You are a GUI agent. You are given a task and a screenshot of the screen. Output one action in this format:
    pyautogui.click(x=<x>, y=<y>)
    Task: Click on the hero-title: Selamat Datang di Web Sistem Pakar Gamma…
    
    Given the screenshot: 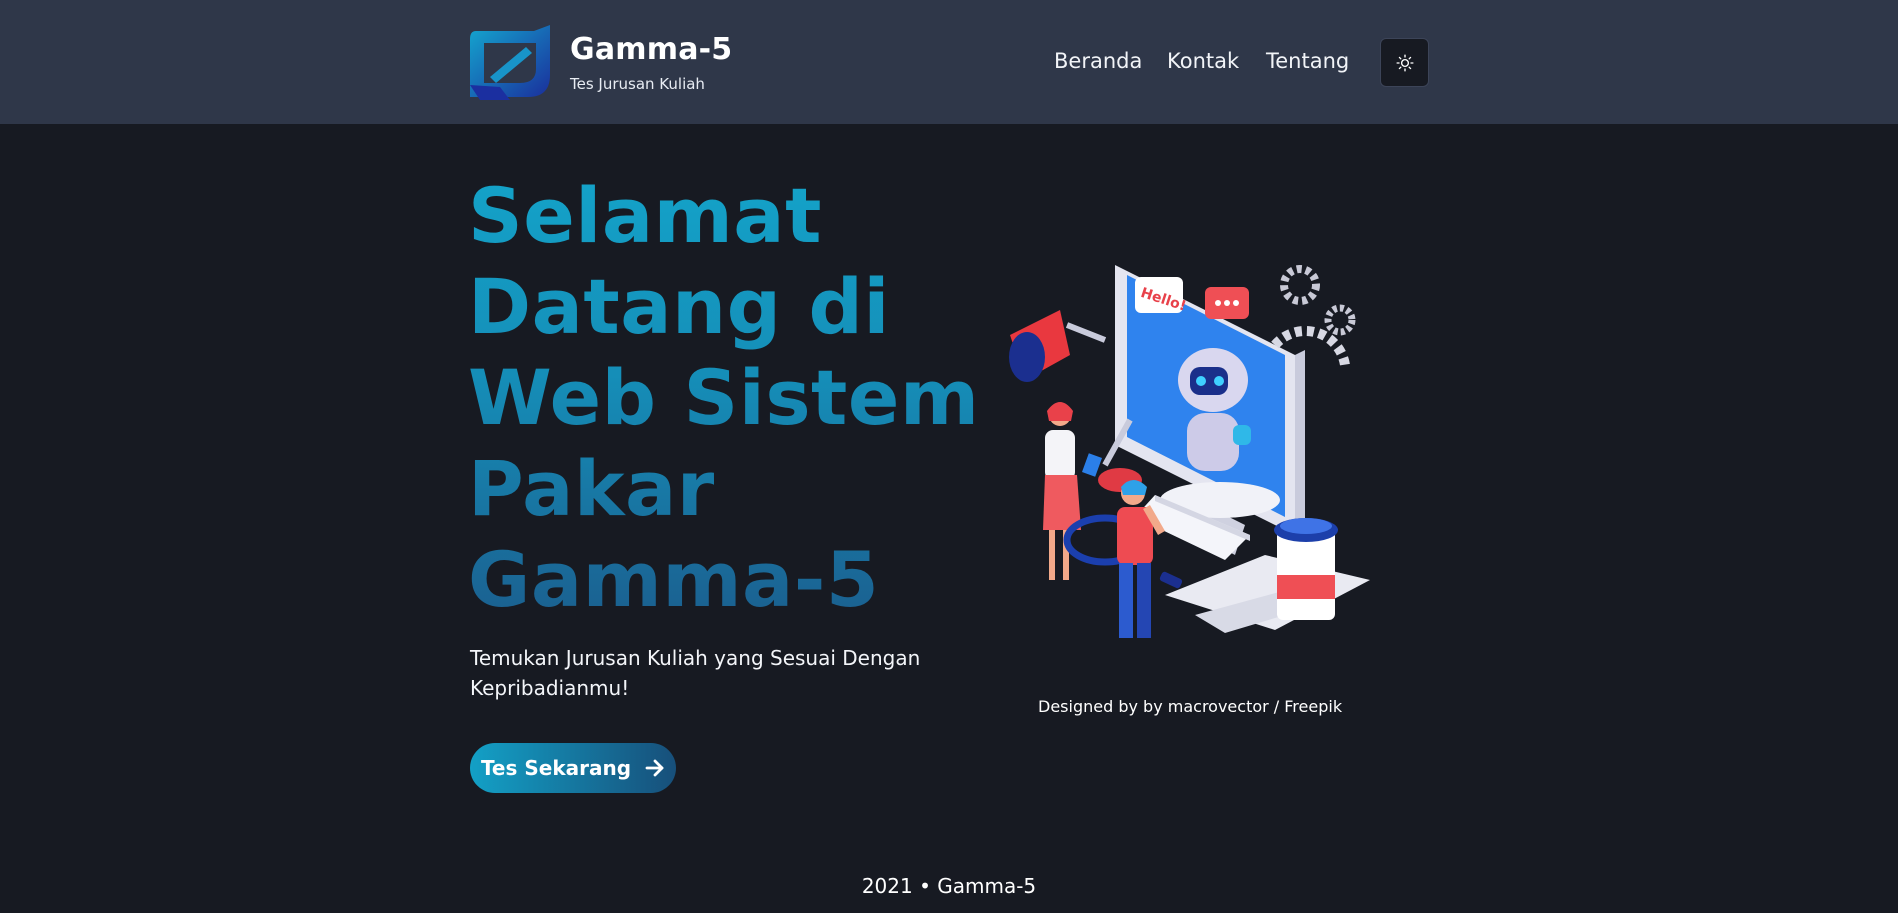 What is the action you would take?
    pyautogui.click(x=728, y=397)
    